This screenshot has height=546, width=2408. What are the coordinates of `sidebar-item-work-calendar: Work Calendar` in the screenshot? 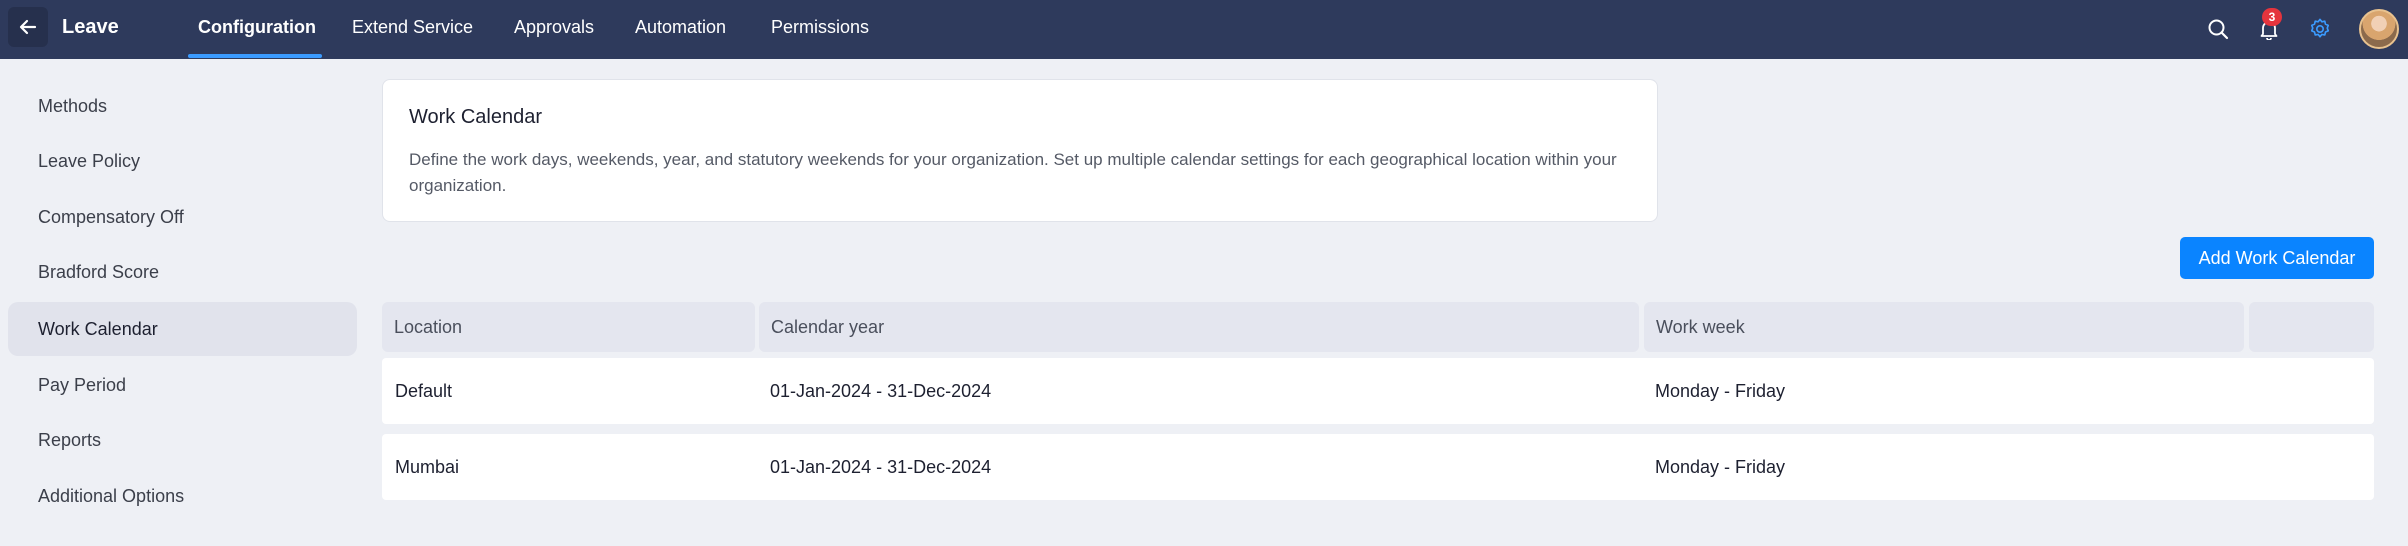 It's located at (182, 329).